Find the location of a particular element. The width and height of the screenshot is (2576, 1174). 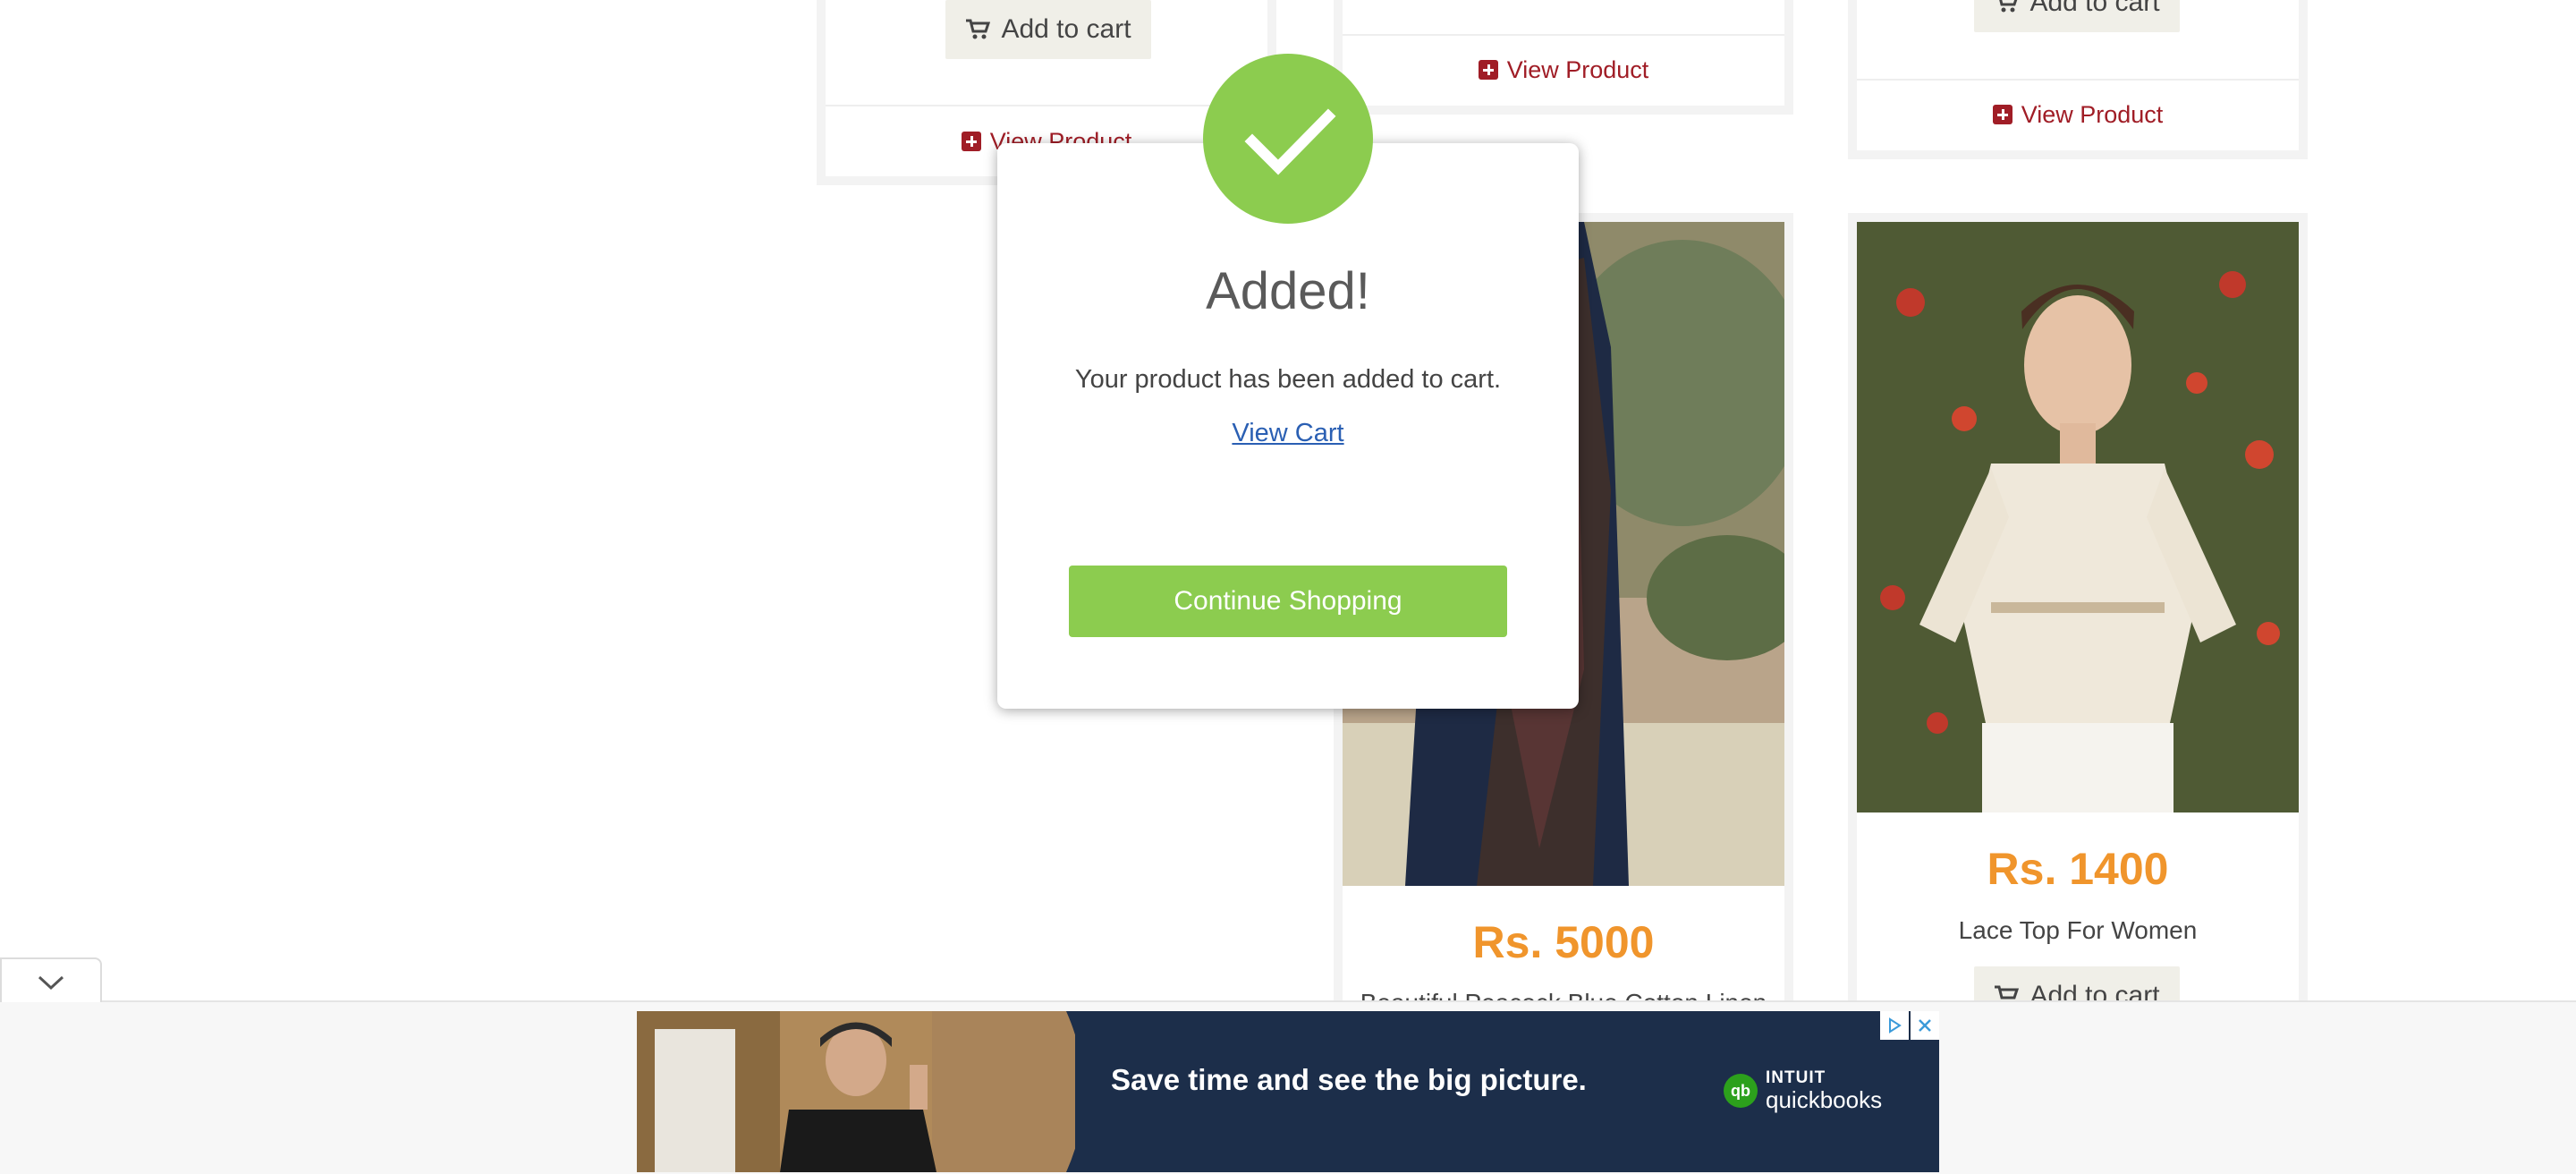

product-price: Rs. 1400 is located at coordinates (2078, 869).